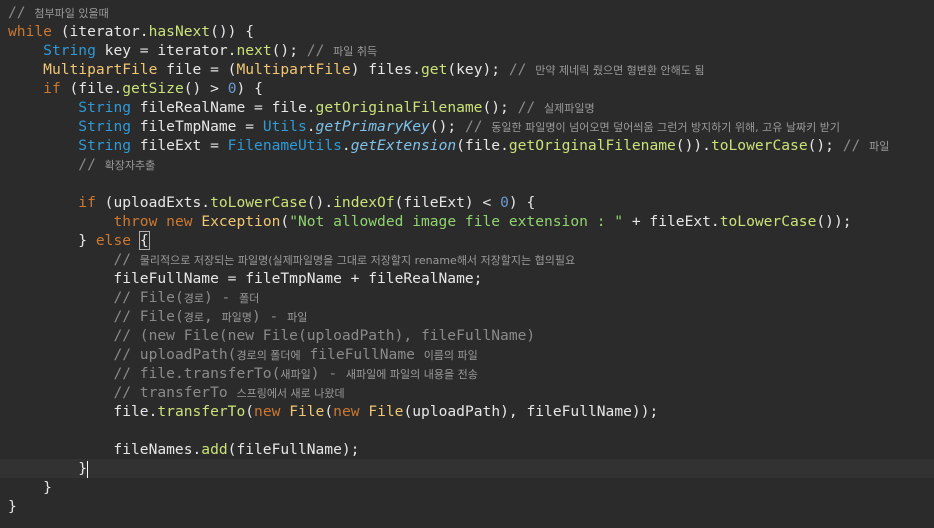 This screenshot has height=528, width=934. Describe the element at coordinates (130, 165) in the screenshot. I see `code-comment: 확장자추출` at that location.